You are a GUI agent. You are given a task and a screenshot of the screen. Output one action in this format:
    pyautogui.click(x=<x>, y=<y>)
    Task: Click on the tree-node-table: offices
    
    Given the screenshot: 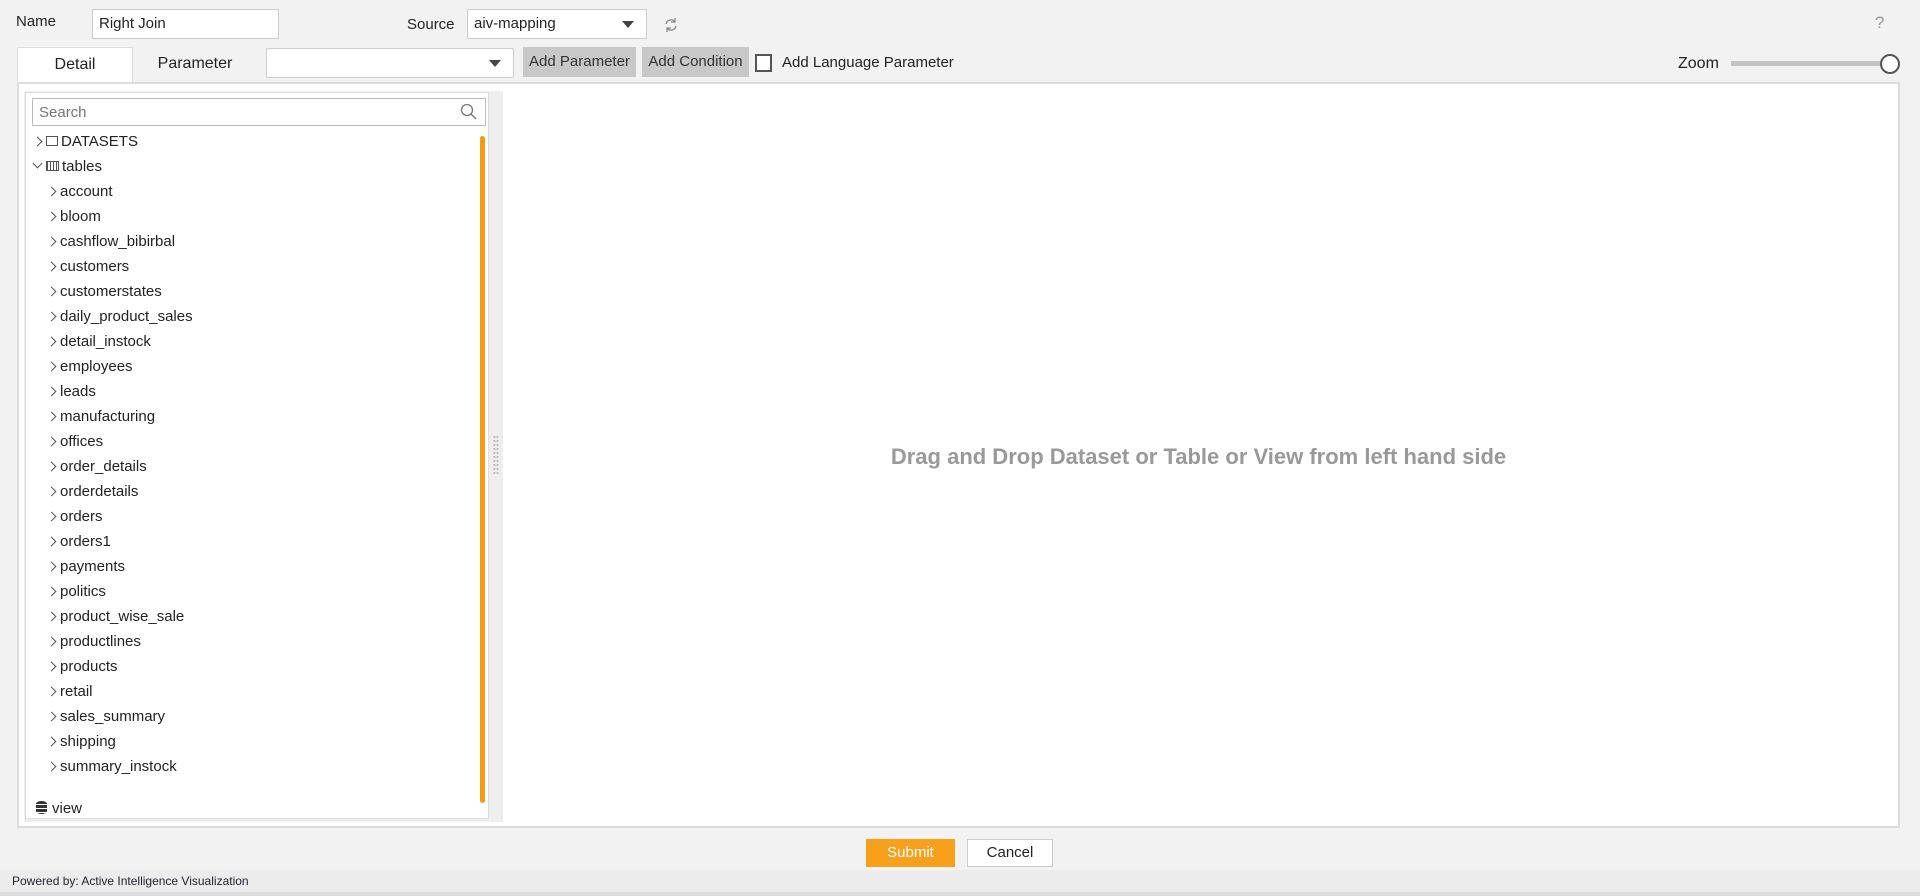 What is the action you would take?
    pyautogui.click(x=75, y=442)
    